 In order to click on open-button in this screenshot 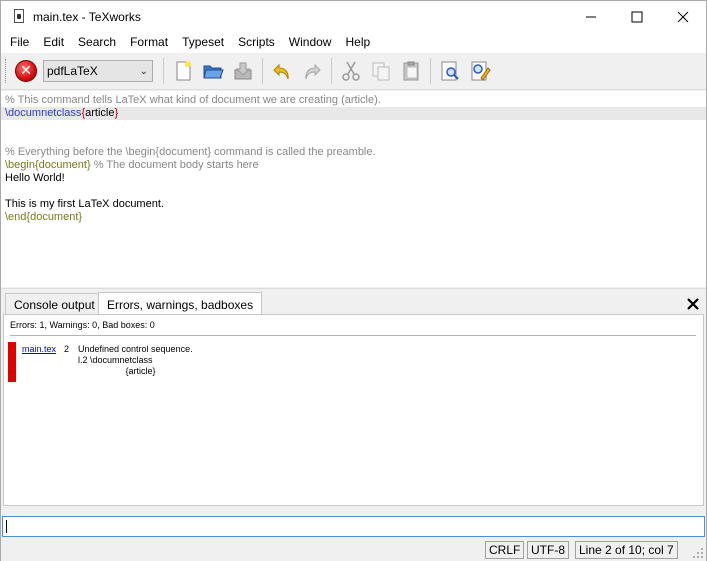, I will do `click(213, 71)`.